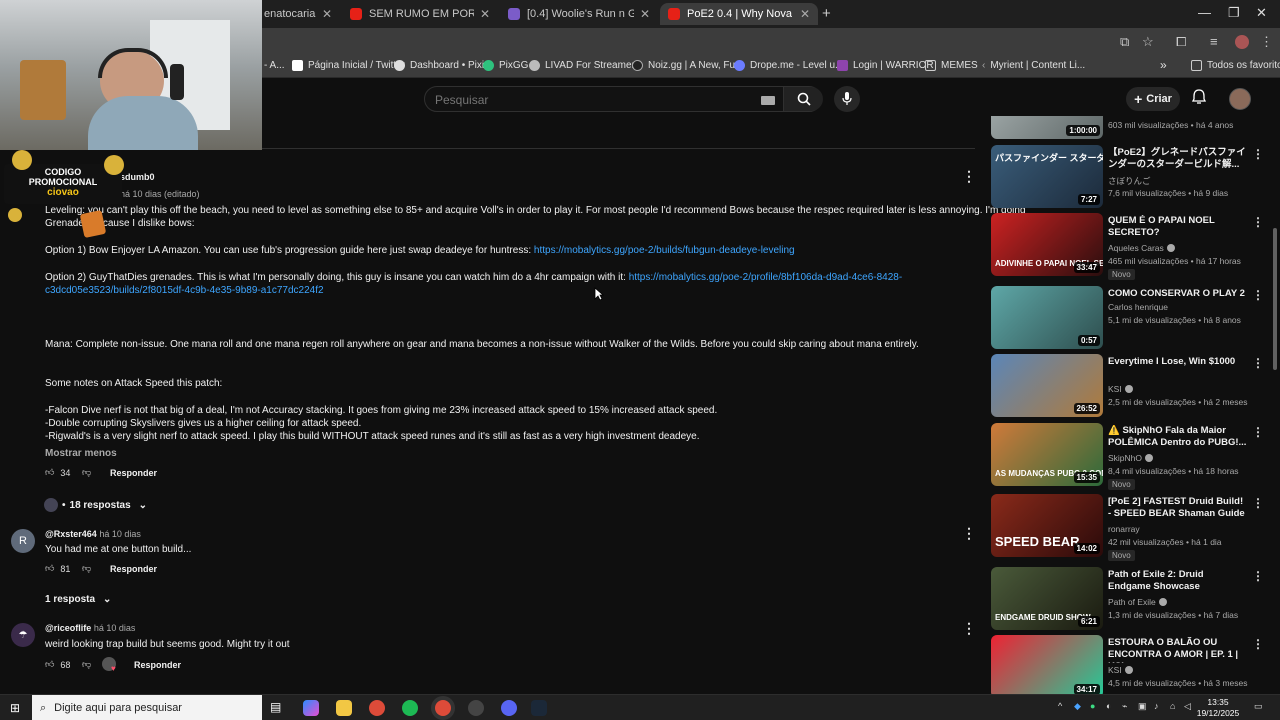  What do you see at coordinates (1130, 127) in the screenshot?
I see `recommended-video: 1:00:00 603 mil visualizações • há 4 anos` at bounding box center [1130, 127].